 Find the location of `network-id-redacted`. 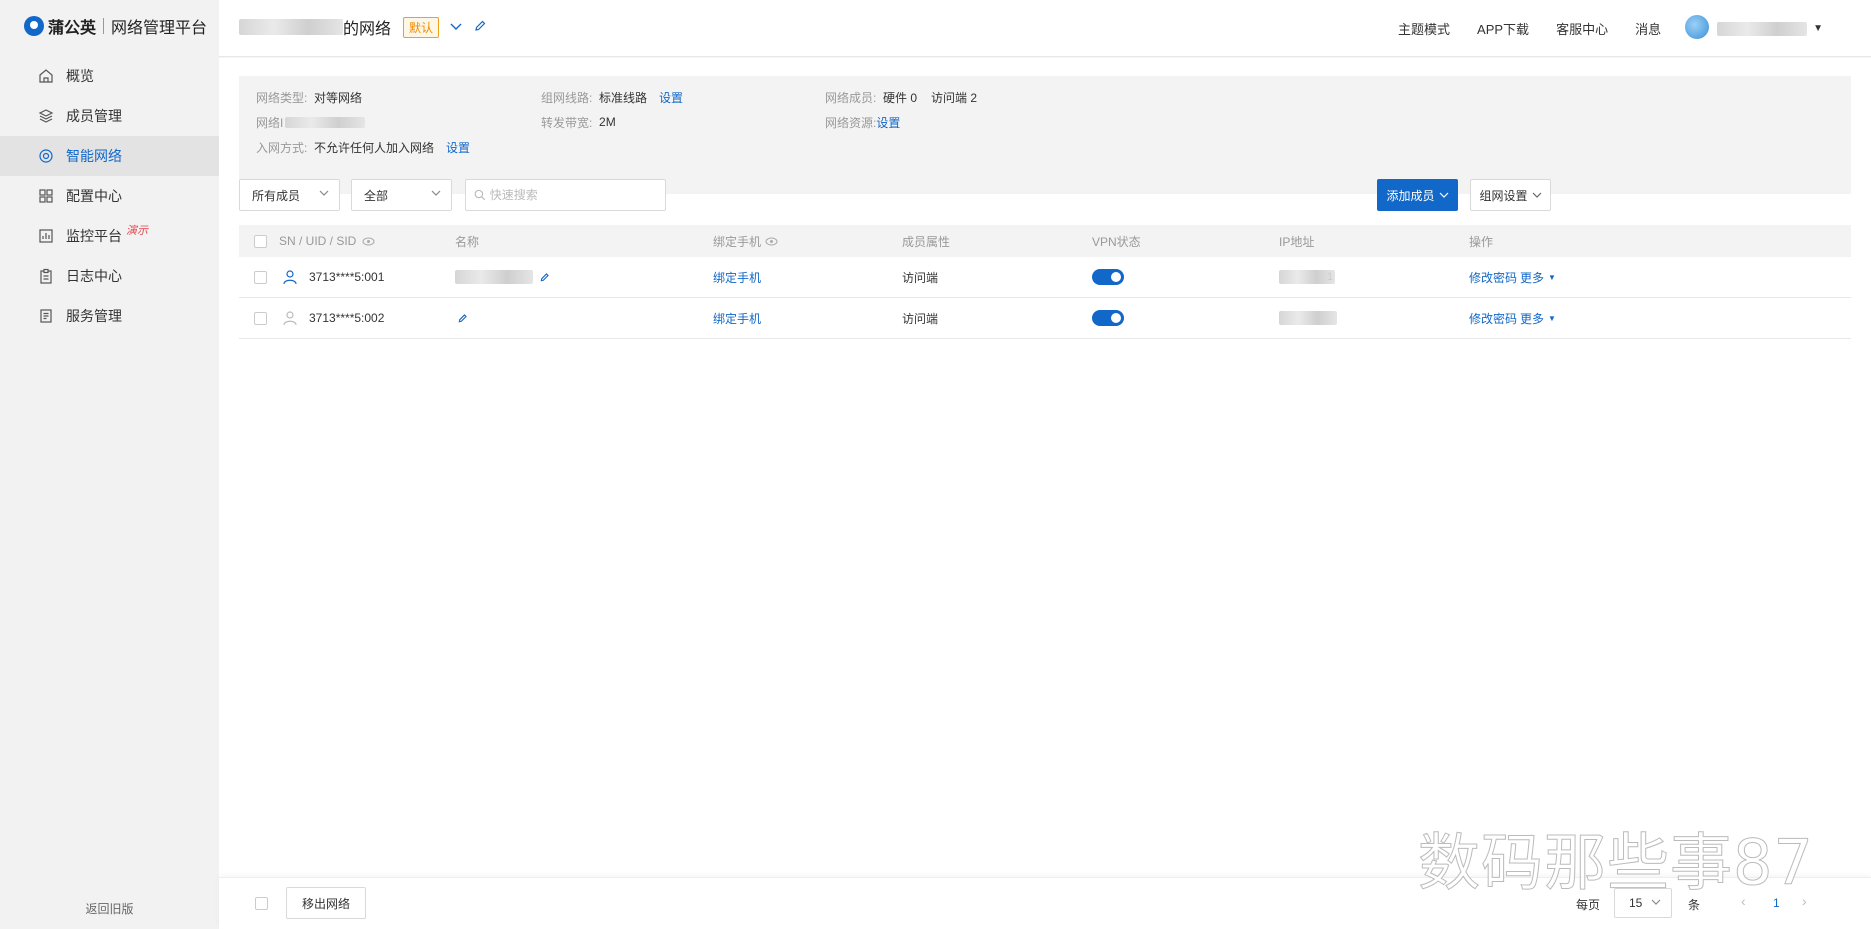

network-id-redacted is located at coordinates (325, 122).